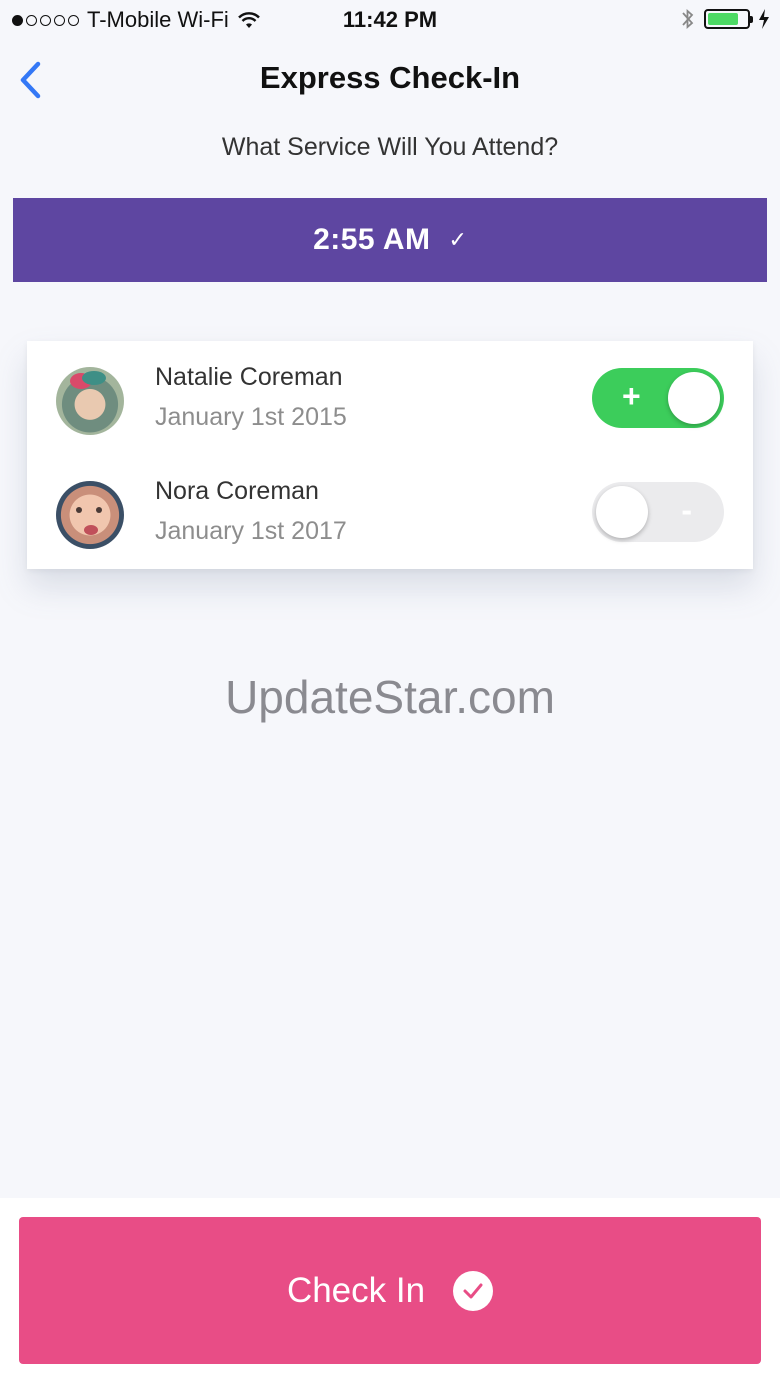 The image size is (780, 1387). What do you see at coordinates (688, 19) in the screenshot?
I see `bluetooth-icon` at bounding box center [688, 19].